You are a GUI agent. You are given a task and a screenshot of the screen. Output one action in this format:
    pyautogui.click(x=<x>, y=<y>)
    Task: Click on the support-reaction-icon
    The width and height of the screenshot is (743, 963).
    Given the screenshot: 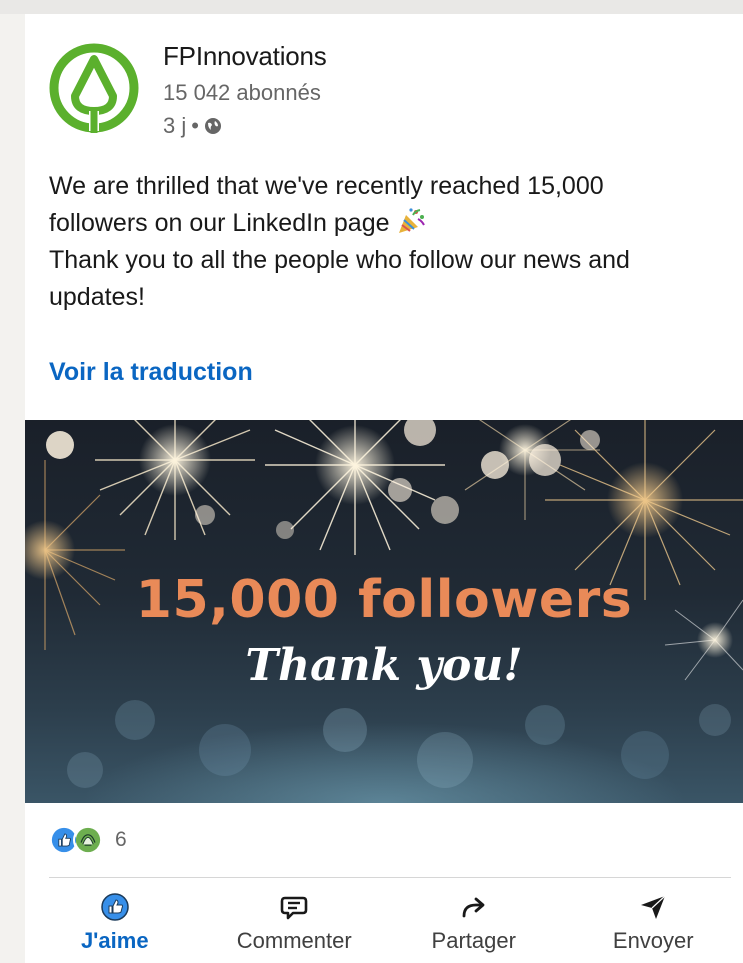 What is the action you would take?
    pyautogui.click(x=88, y=840)
    